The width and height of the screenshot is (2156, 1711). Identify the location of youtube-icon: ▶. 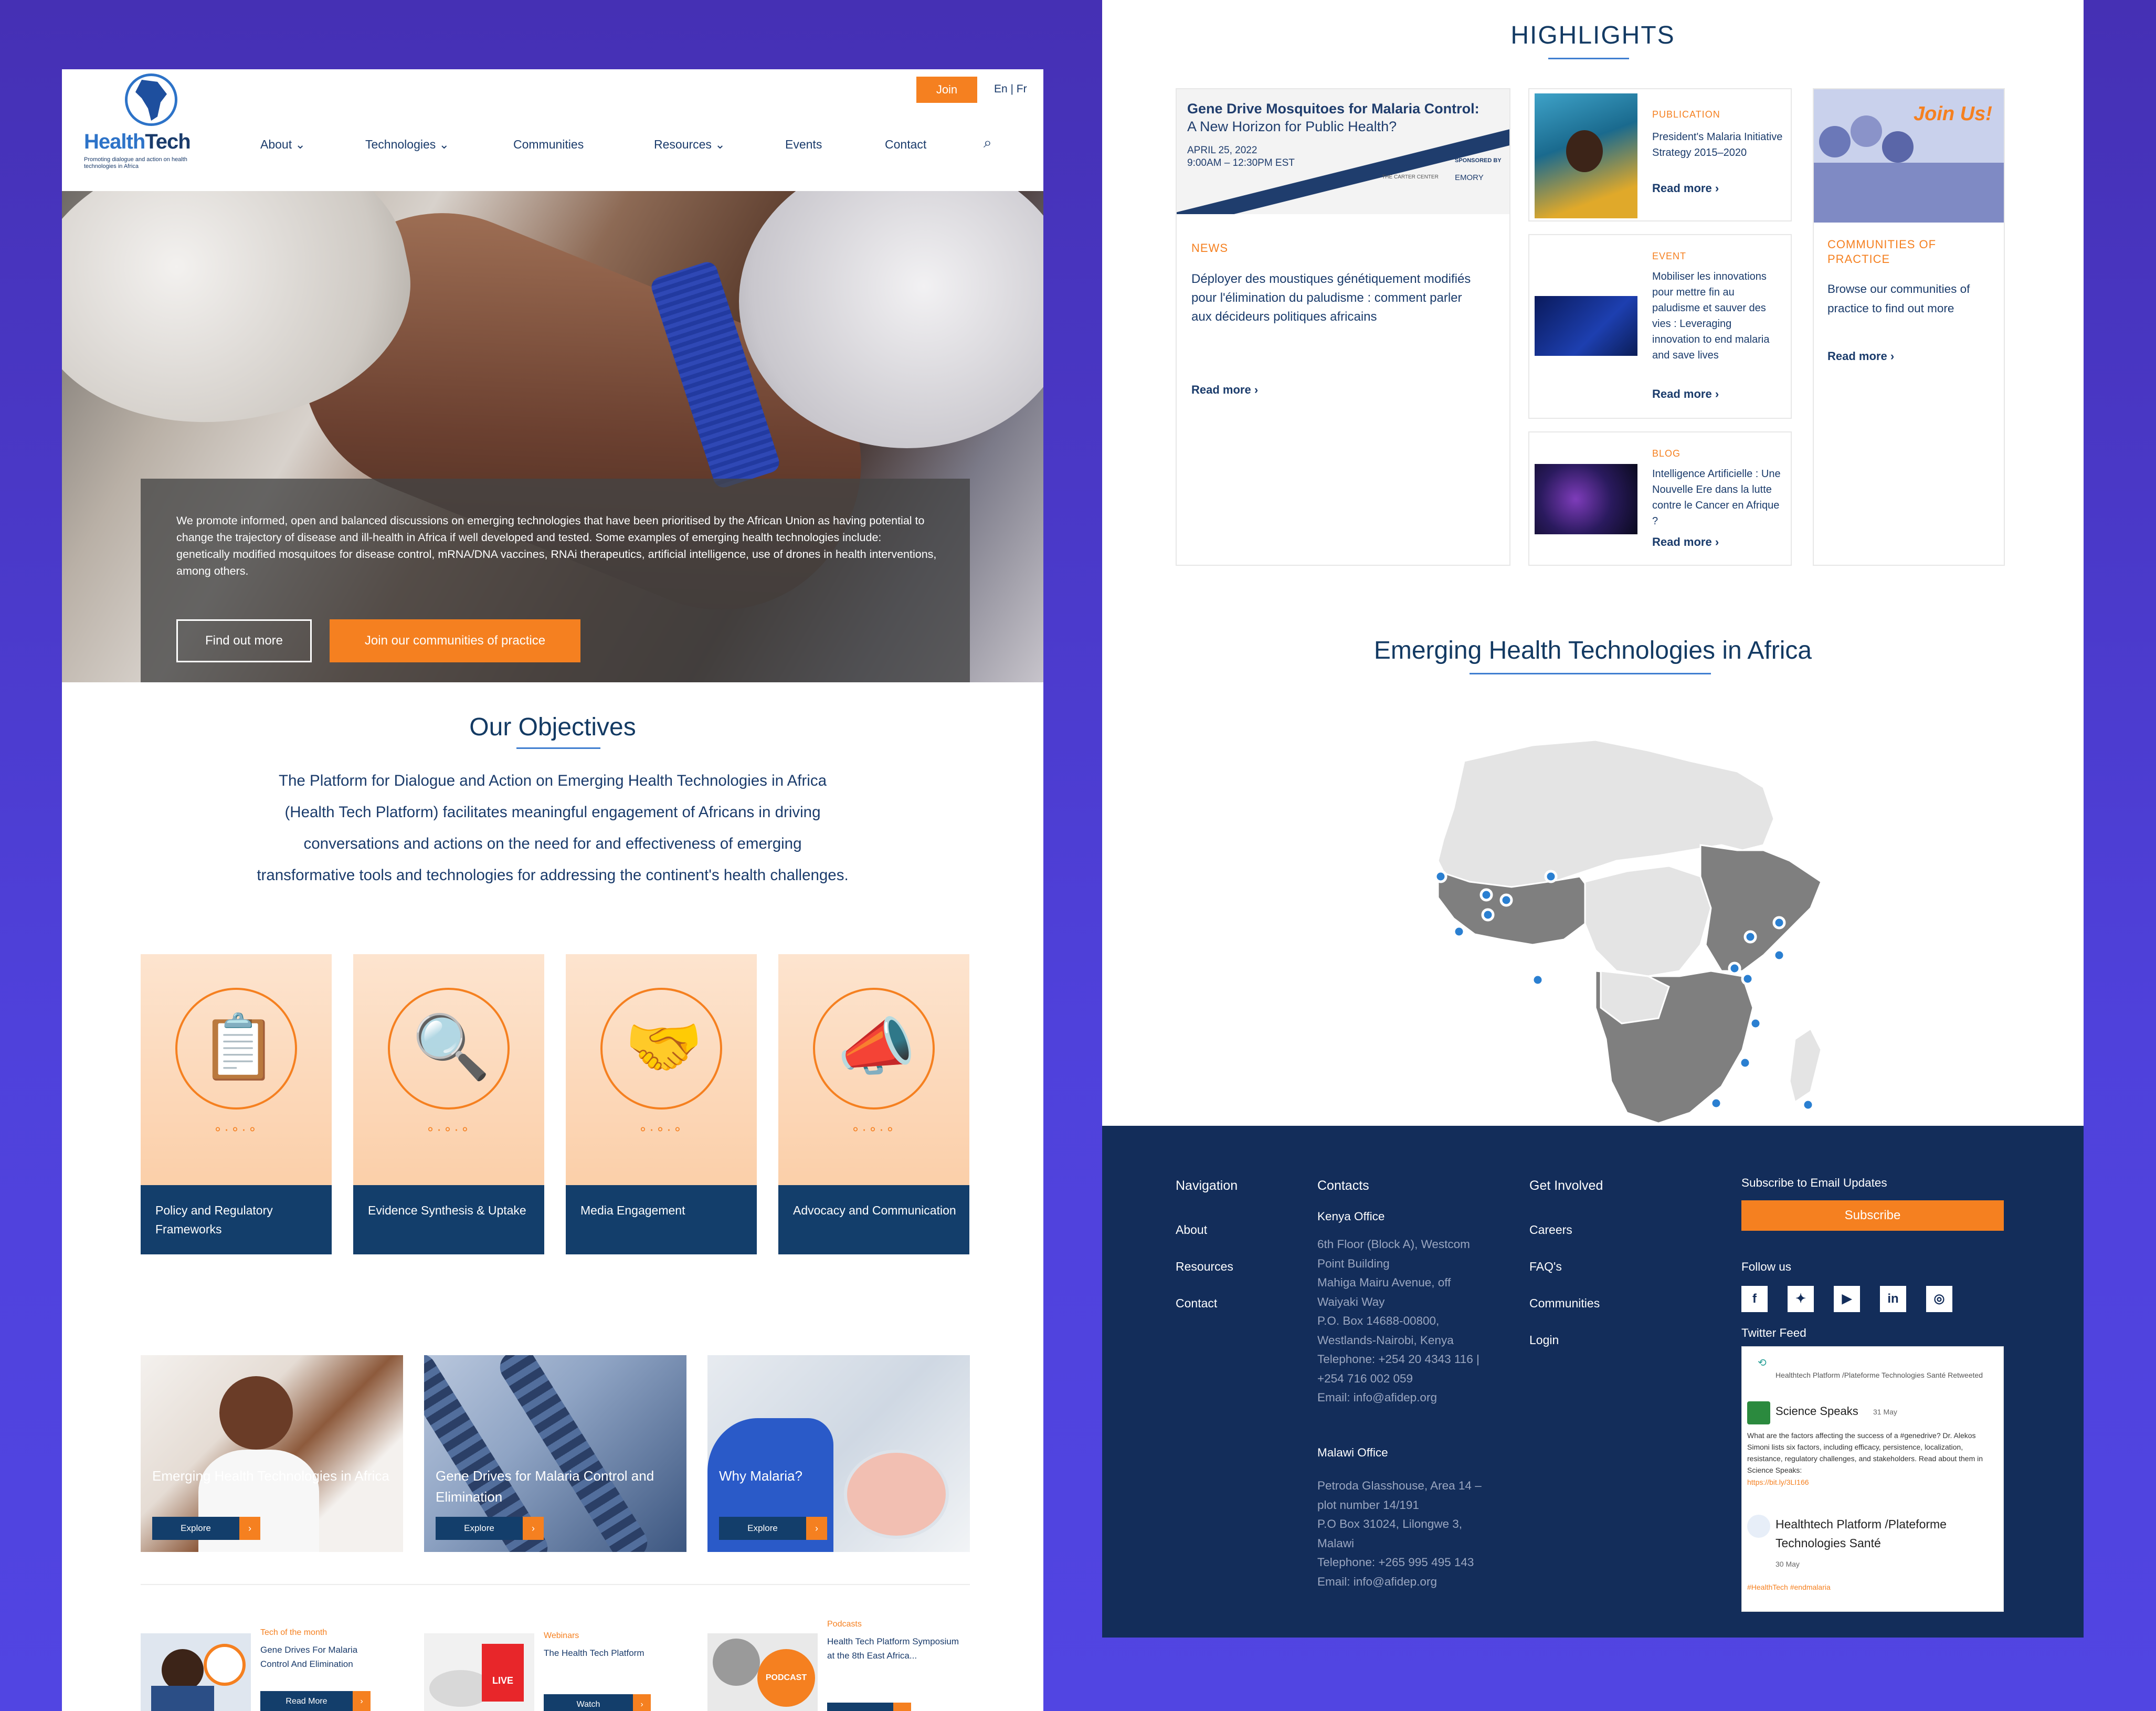
(1847, 1299).